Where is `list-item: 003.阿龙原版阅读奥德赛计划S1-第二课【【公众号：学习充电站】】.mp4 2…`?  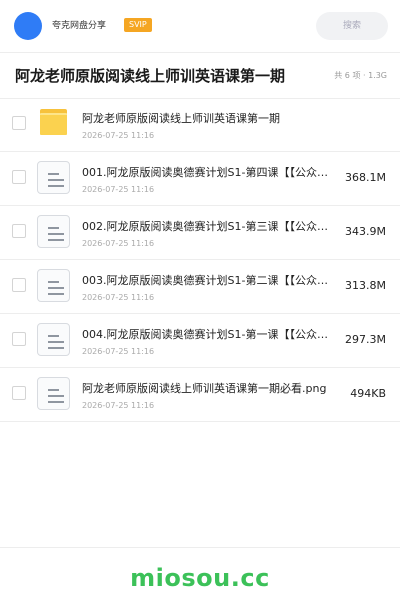 list-item: 003.阿龙原版阅读奥德赛计划S1-第二课【【公众号：学习充电站】】.mp4 2… is located at coordinates (200, 287).